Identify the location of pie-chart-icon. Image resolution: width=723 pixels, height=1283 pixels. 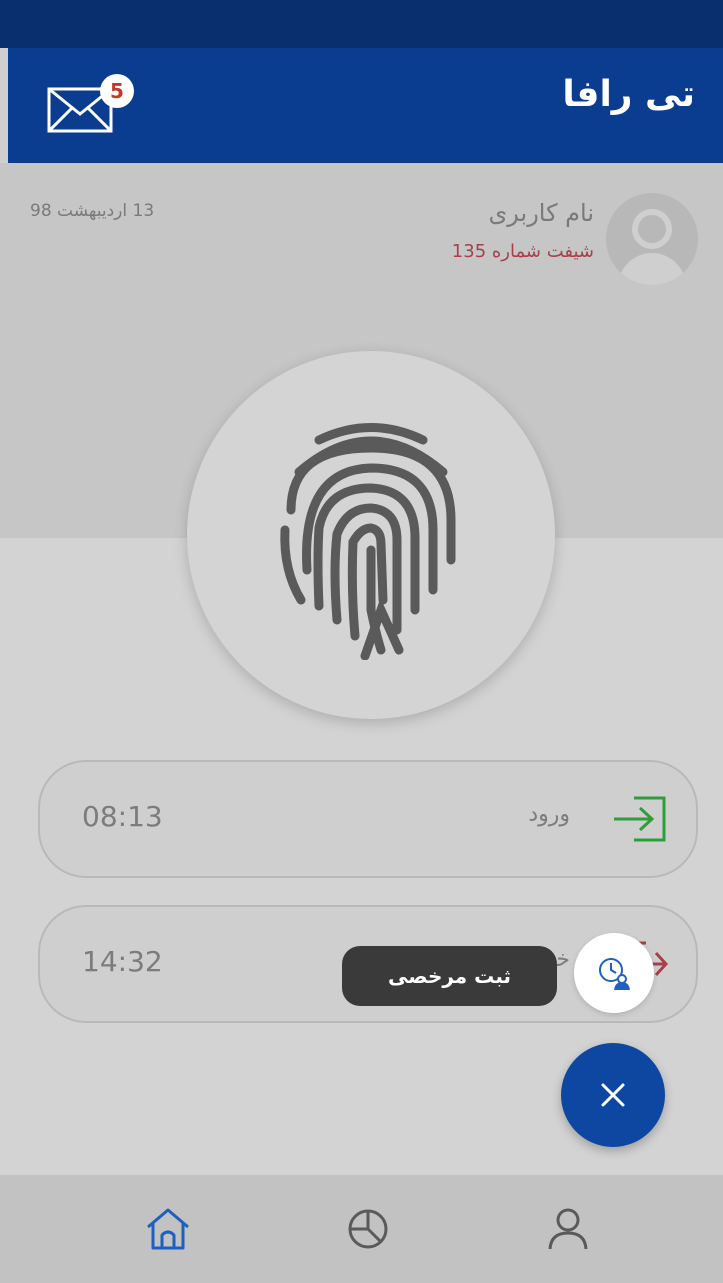
(368, 1229).